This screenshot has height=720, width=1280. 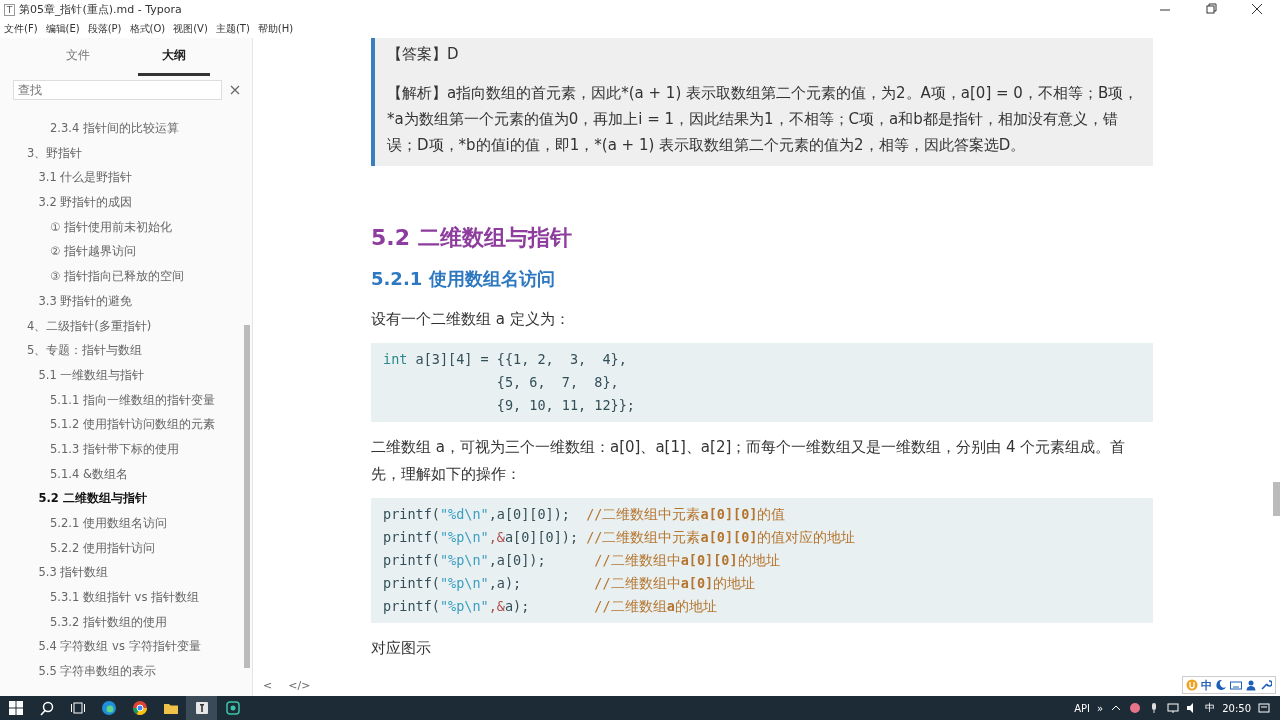 What do you see at coordinates (89, 128) in the screenshot?
I see `outline-item: 2.3.4 指针间的比较运算` at bounding box center [89, 128].